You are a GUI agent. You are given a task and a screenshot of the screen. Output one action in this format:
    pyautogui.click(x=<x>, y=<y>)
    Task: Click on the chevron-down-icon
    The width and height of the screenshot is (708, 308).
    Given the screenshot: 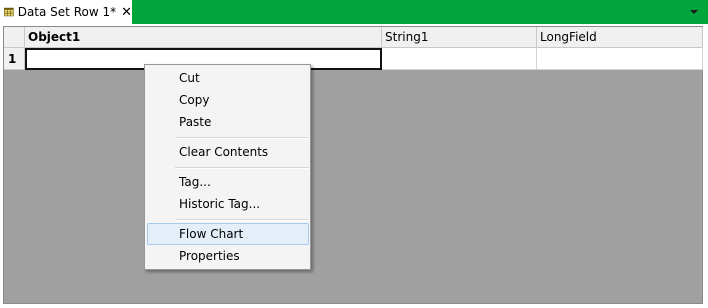 What is the action you would take?
    pyautogui.click(x=694, y=12)
    